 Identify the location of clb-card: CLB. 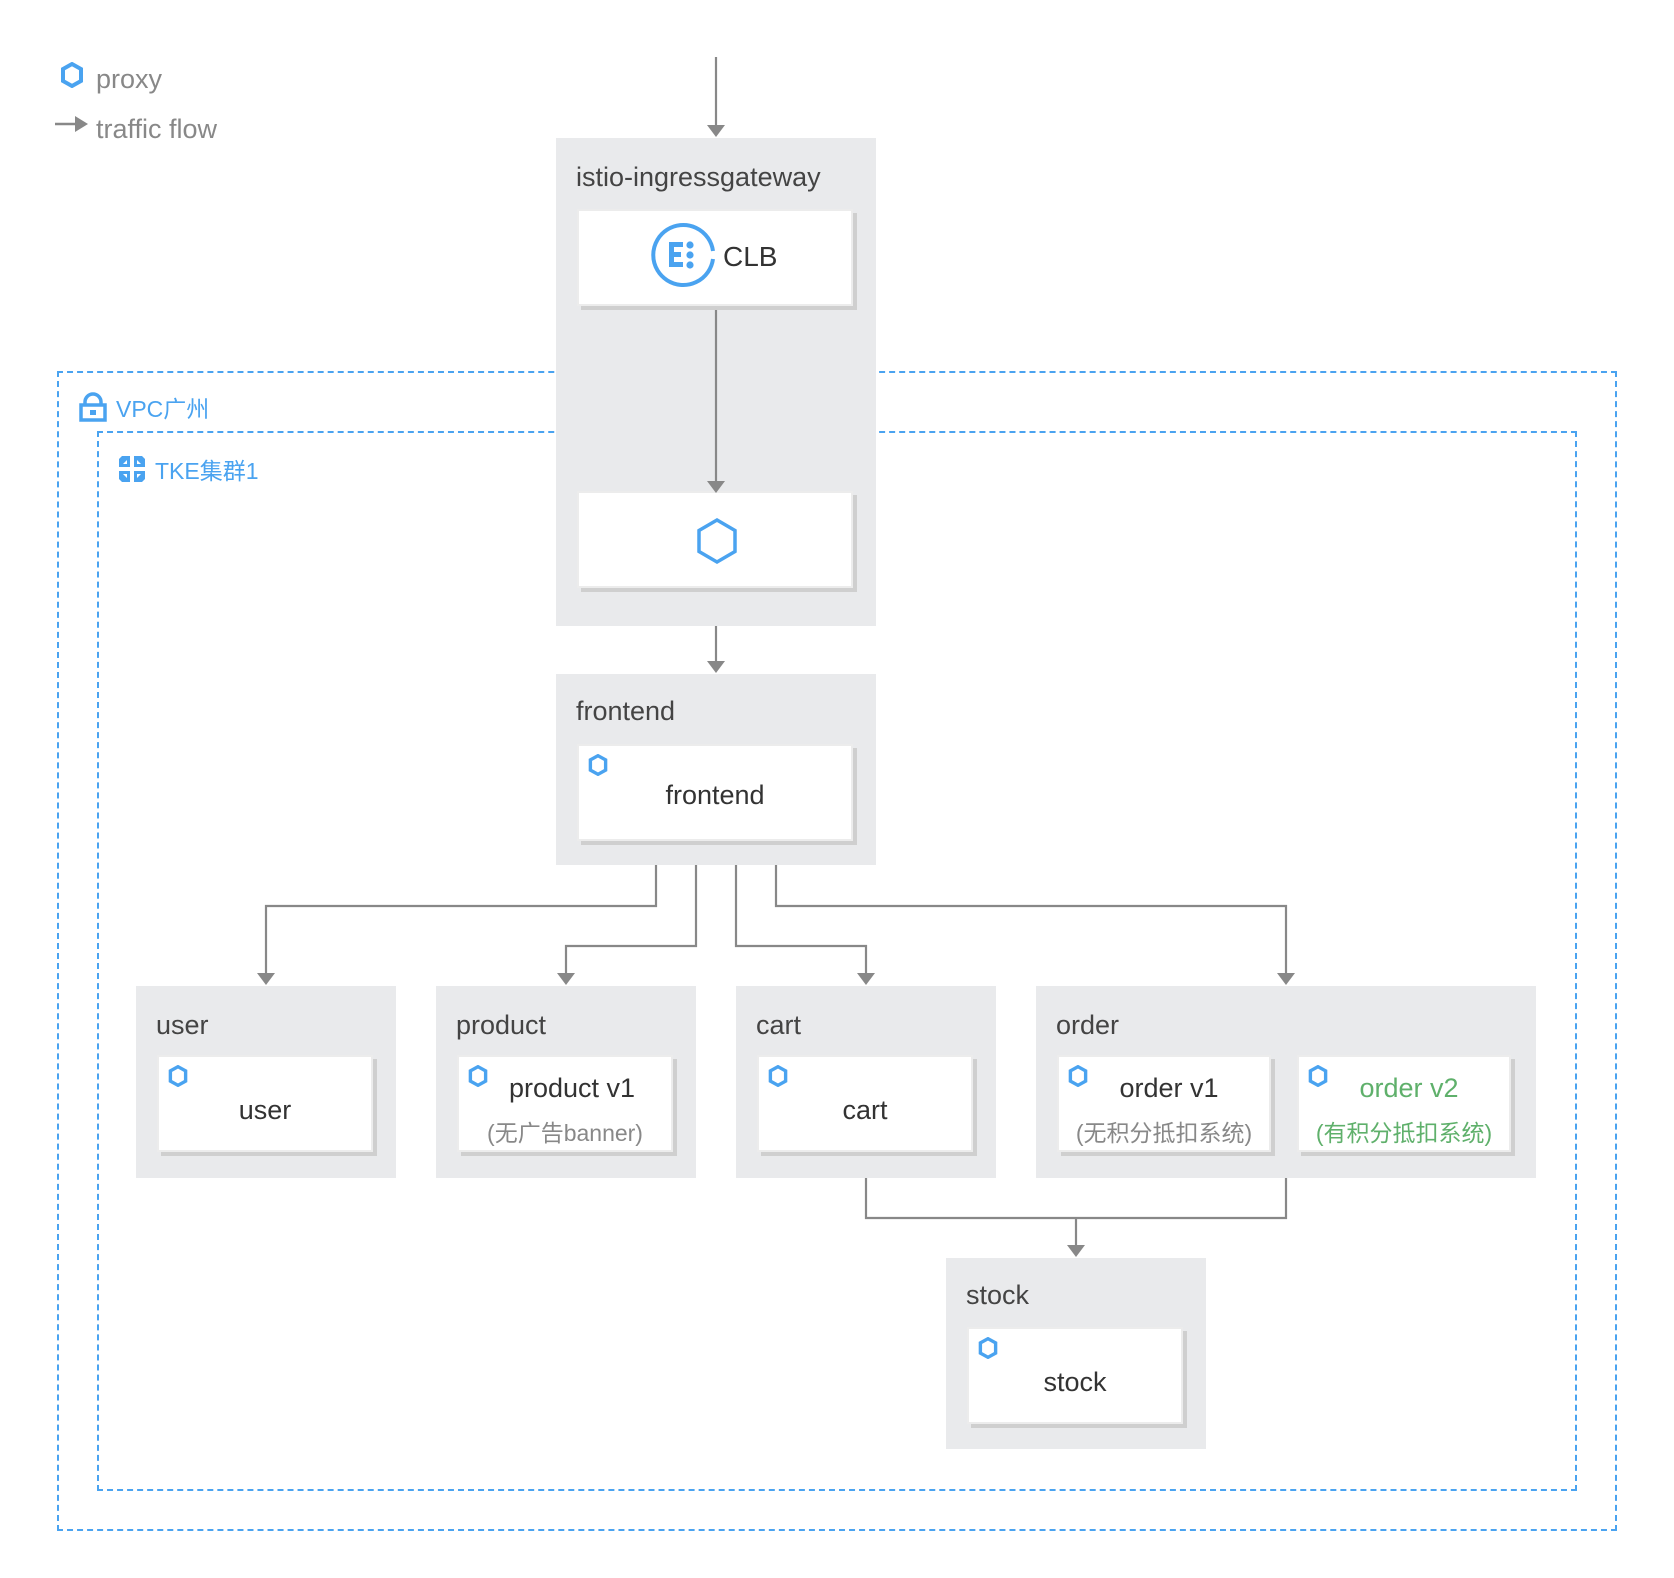
(715, 257).